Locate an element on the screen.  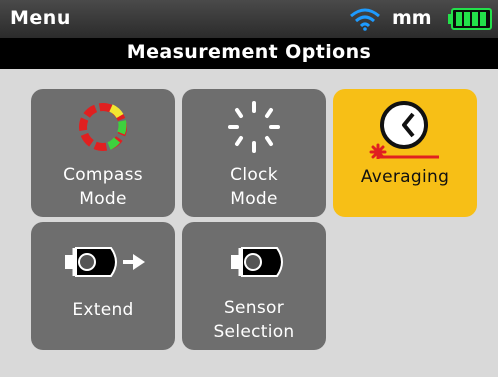
menu-title: Menu is located at coordinates (40, 18).